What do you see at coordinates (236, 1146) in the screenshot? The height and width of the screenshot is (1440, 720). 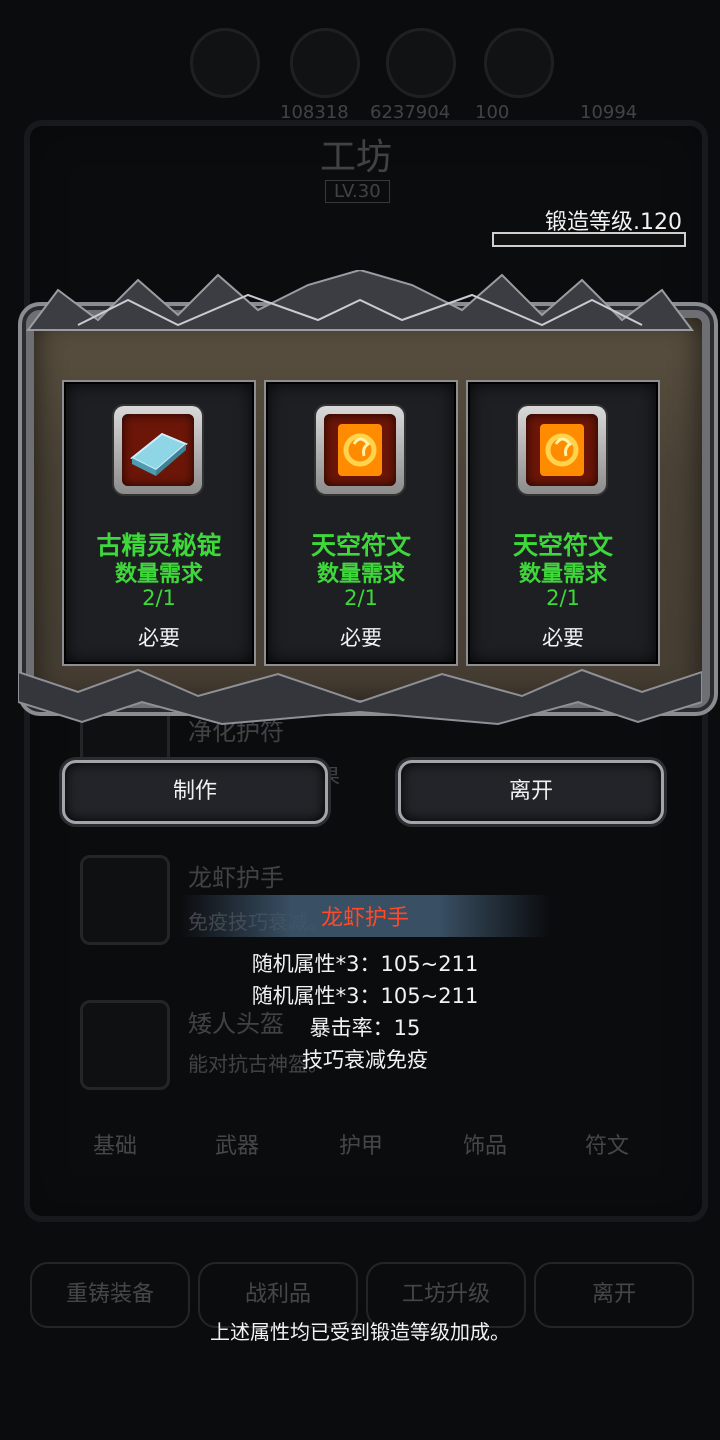 I see `tab-weapon: 武器` at bounding box center [236, 1146].